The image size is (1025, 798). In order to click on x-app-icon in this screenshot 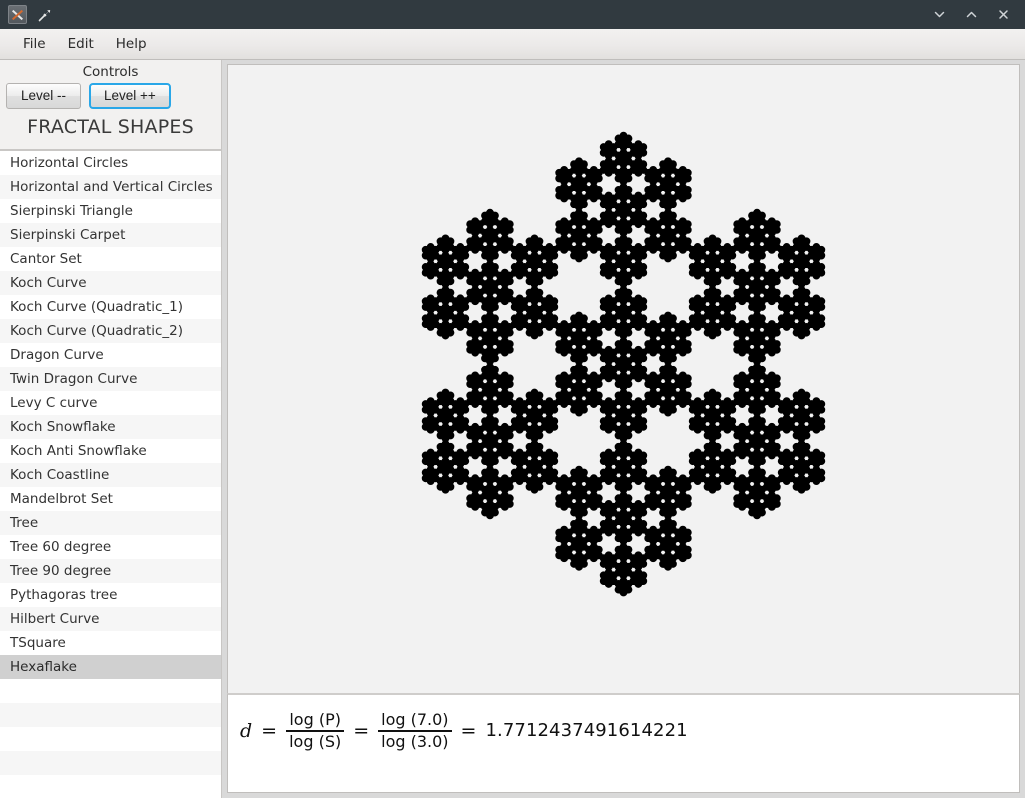, I will do `click(17, 14)`.